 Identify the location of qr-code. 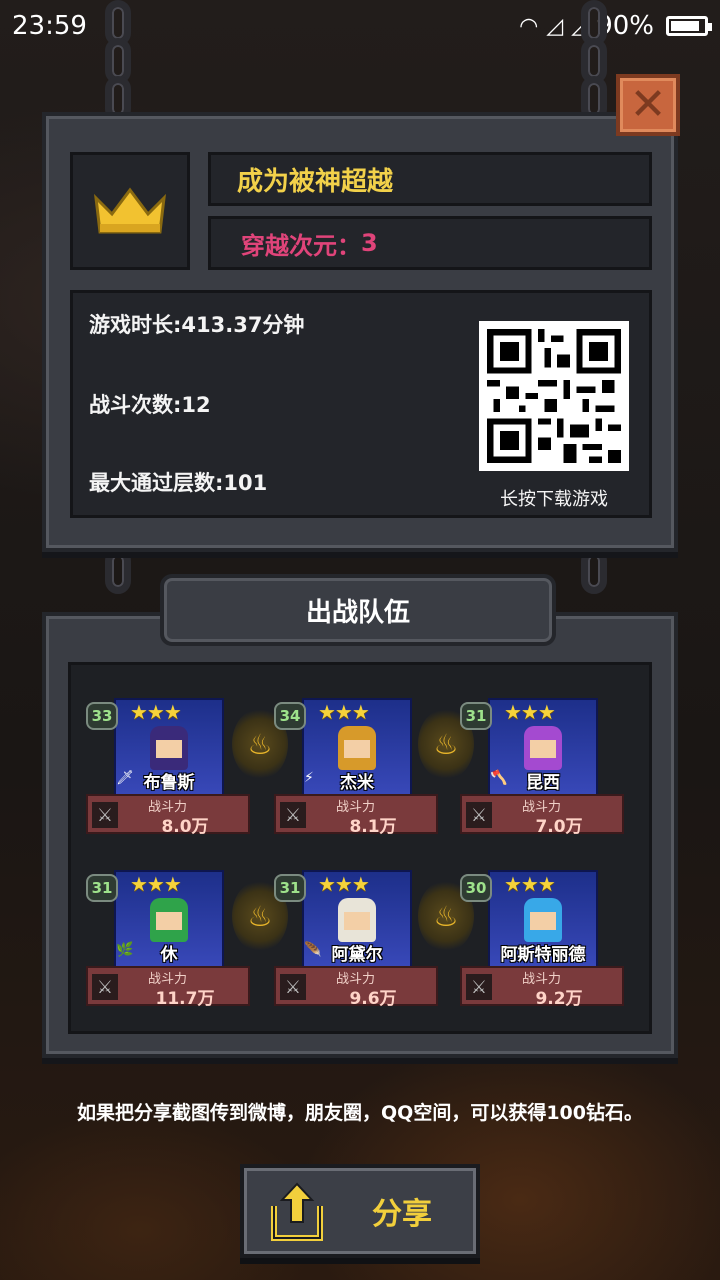
(554, 396).